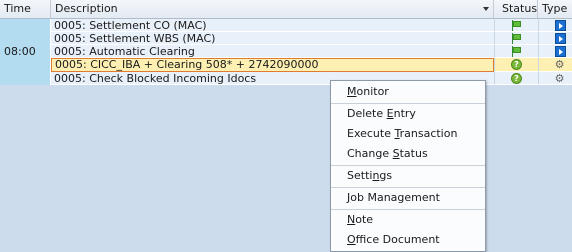 Image resolution: width=572 pixels, height=252 pixels. Describe the element at coordinates (272, 38) in the screenshot. I see `description-cell: 0005: Settlement WBS (MAC)` at that location.